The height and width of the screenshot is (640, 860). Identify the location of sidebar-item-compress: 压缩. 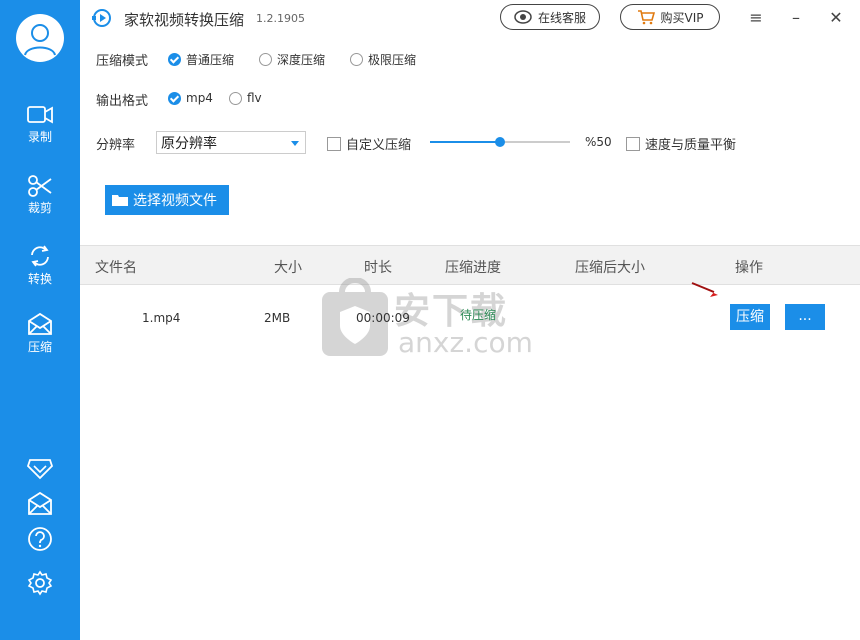
(40, 342).